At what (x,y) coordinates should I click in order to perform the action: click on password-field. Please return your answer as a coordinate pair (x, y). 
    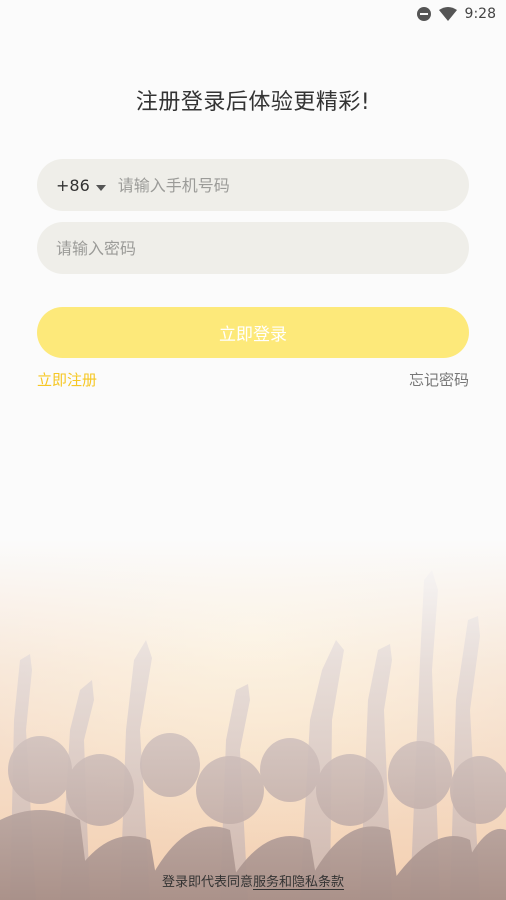
    Looking at the image, I should click on (253, 248).